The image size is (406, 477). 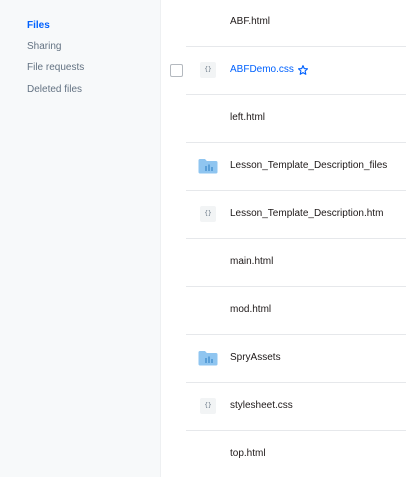 What do you see at coordinates (261, 406) in the screenshot?
I see `file-name: stylesheet.css` at bounding box center [261, 406].